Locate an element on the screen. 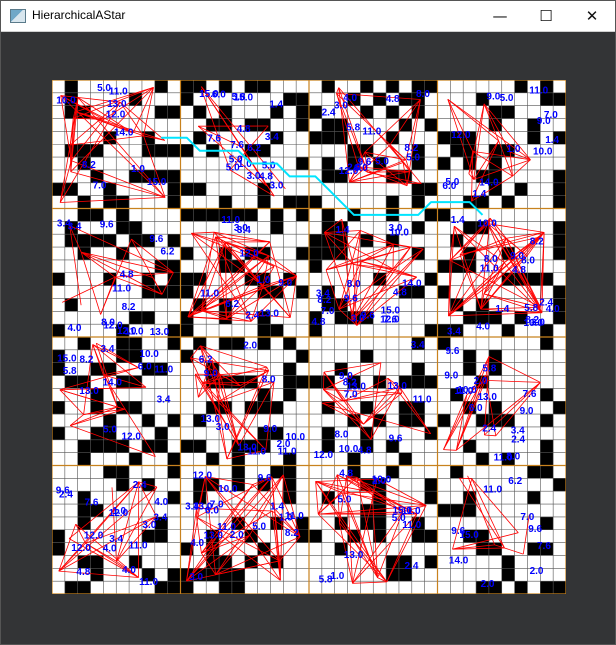 The image size is (616, 645). edge-weight-label: 2.0 is located at coordinates (379, 481).